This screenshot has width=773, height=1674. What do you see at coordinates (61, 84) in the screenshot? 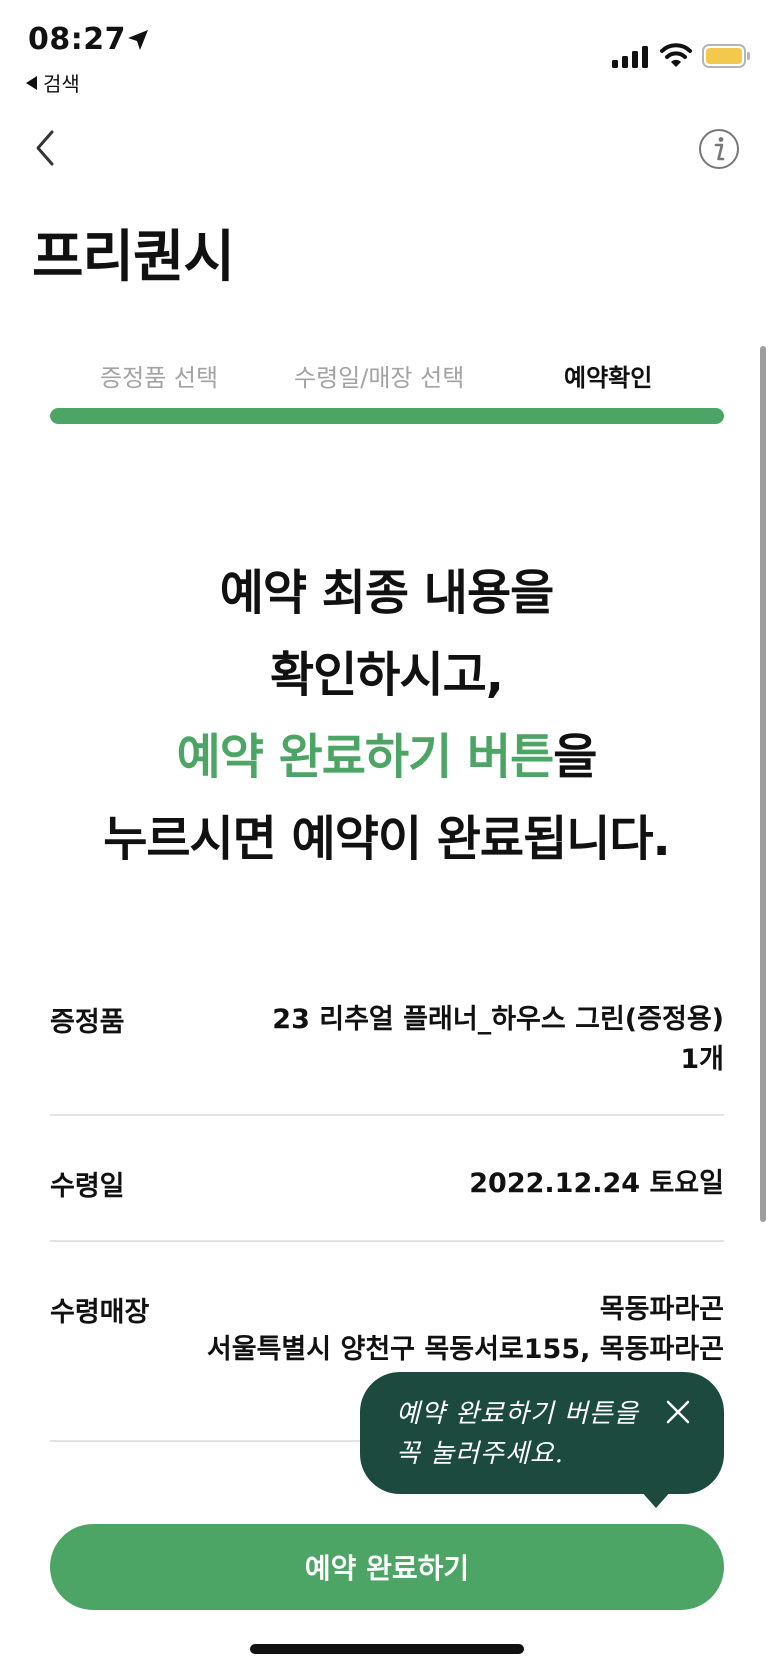
I see `back-app-label: 검색` at bounding box center [61, 84].